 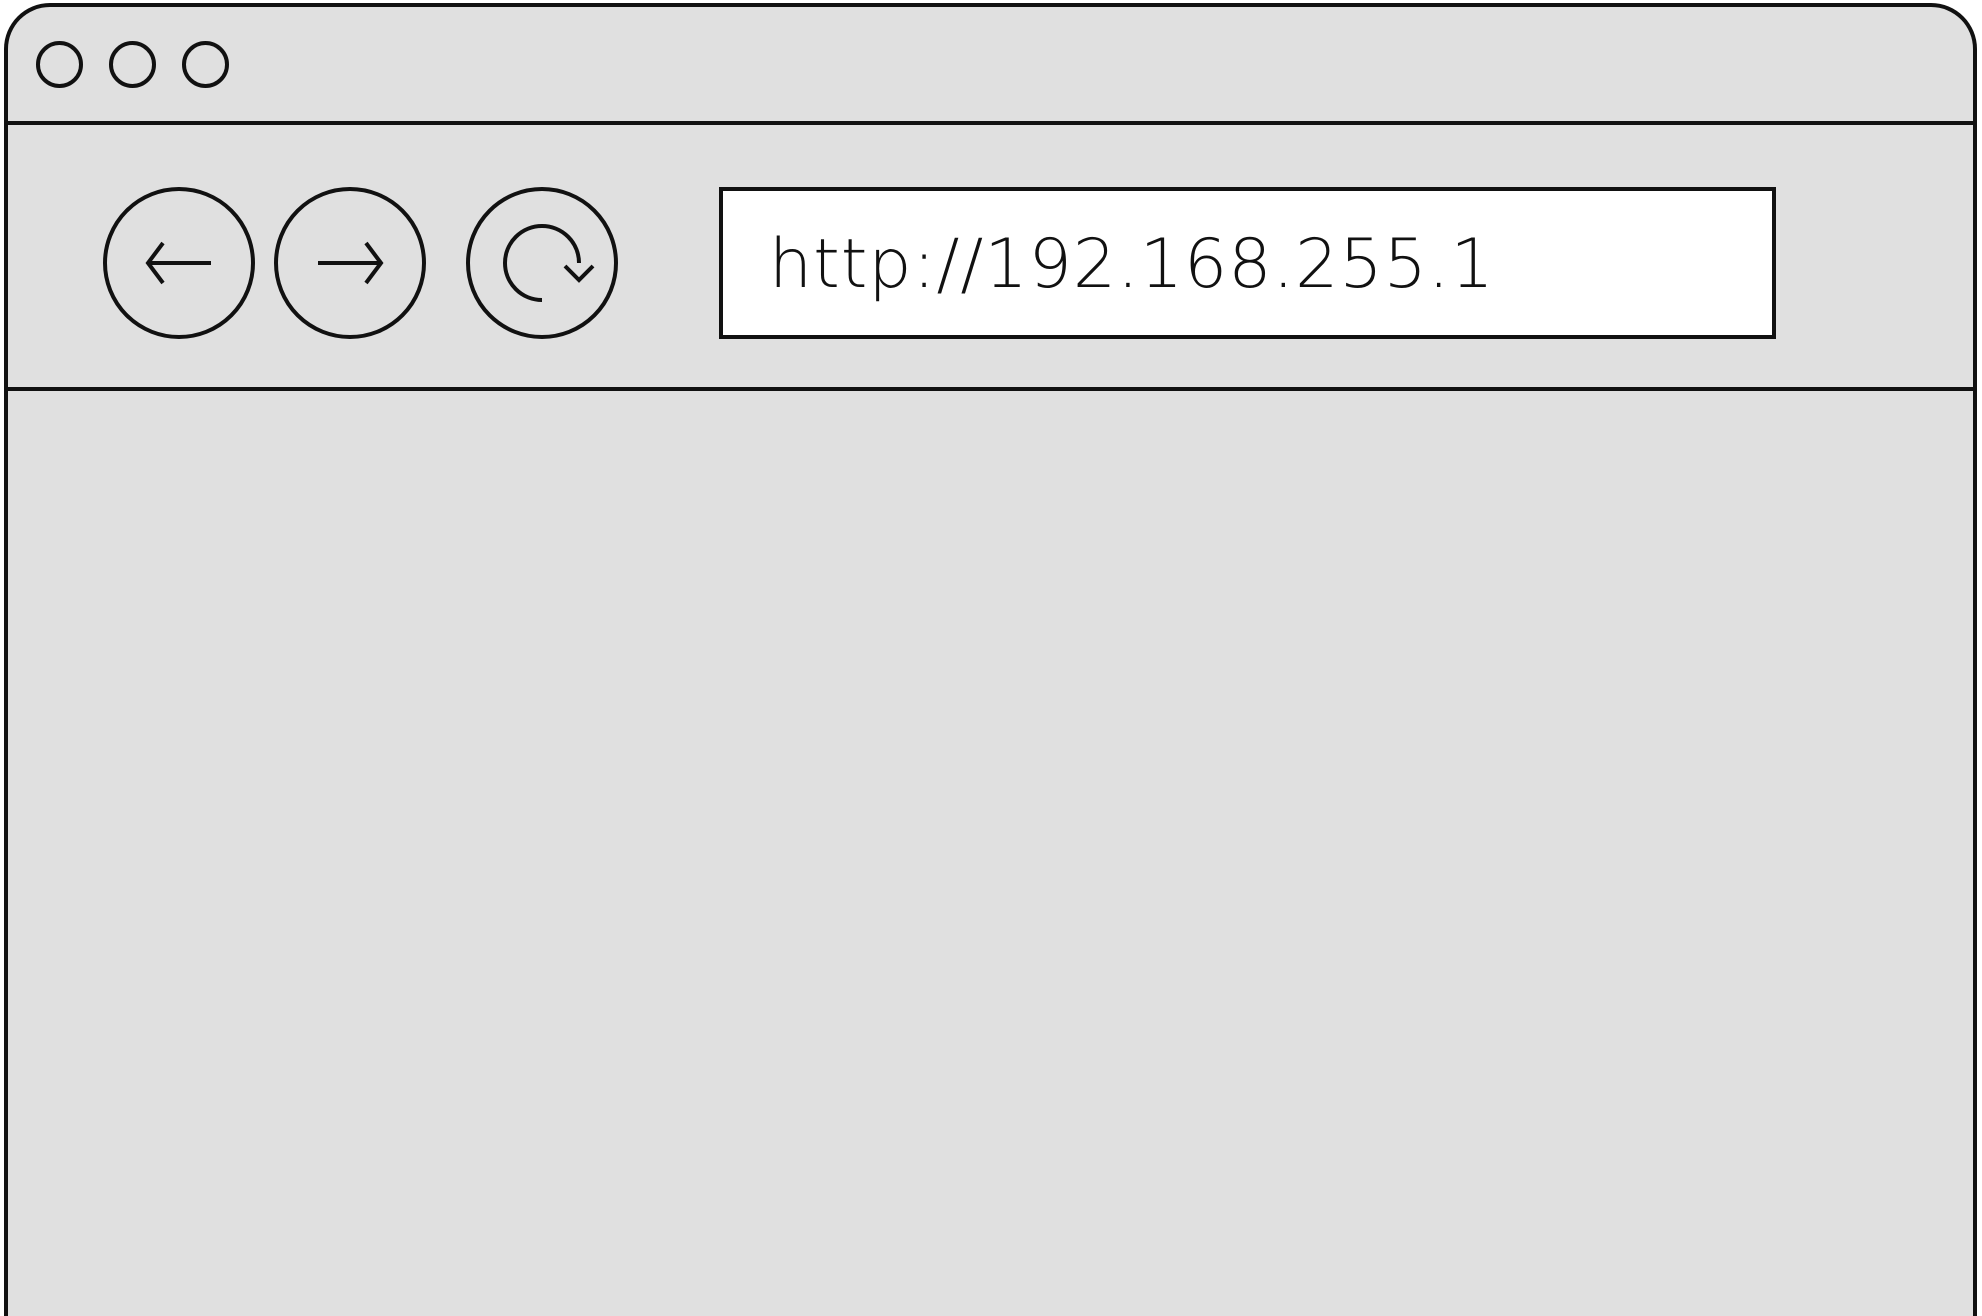 I want to click on arrow-right-icon, so click(x=351, y=263).